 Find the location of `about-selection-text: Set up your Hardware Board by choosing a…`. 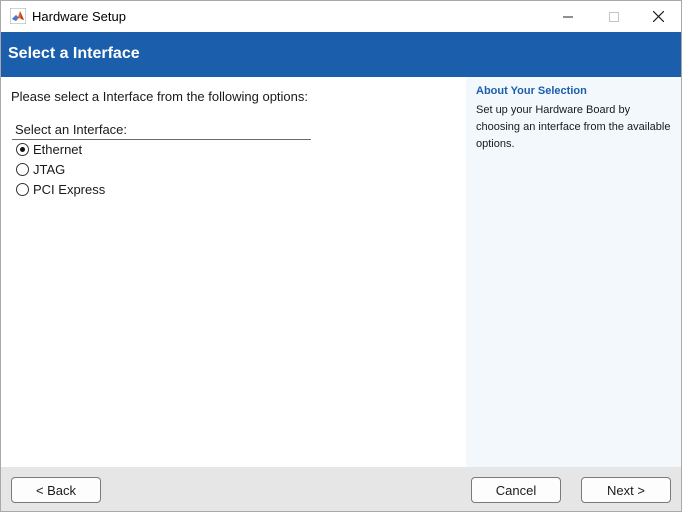

about-selection-text: Set up your Hardware Board by choosing a… is located at coordinates (573, 127).